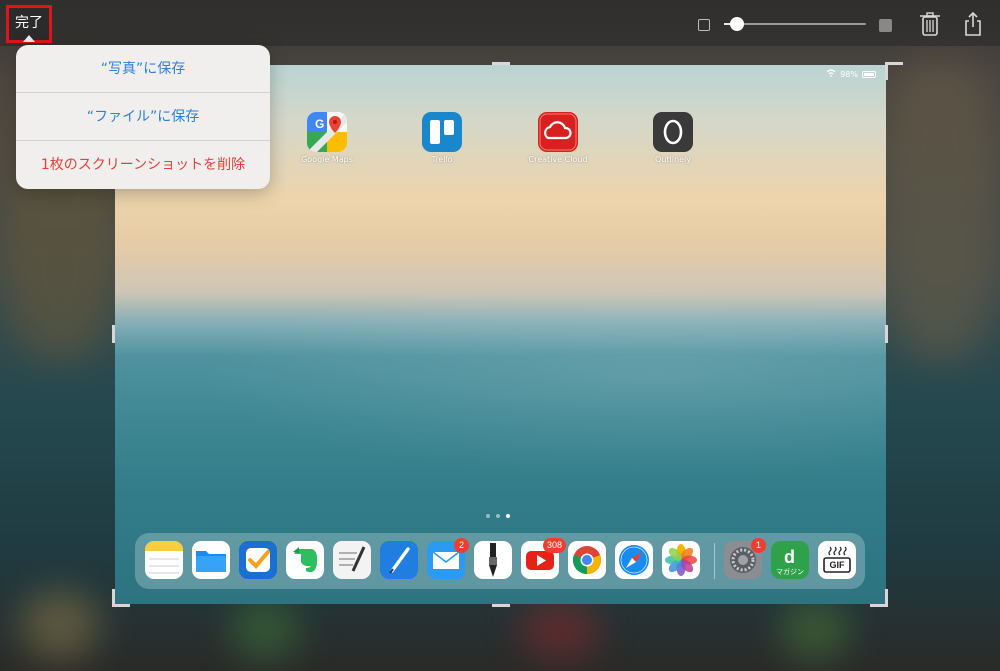  What do you see at coordinates (886, 598) in the screenshot?
I see `crop-handle-bottom-right` at bounding box center [886, 598].